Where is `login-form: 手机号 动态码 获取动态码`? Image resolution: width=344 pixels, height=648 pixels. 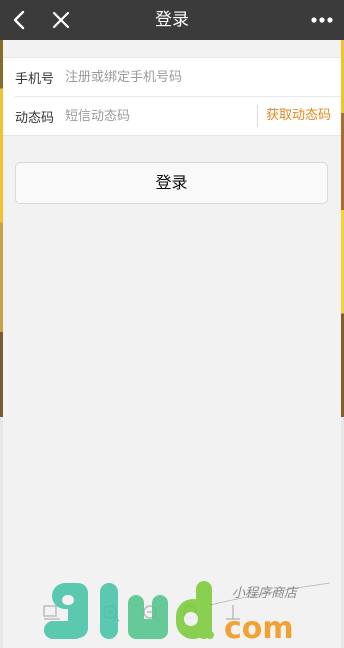
login-form: 手机号 动态码 获取动态码 is located at coordinates (172, 96).